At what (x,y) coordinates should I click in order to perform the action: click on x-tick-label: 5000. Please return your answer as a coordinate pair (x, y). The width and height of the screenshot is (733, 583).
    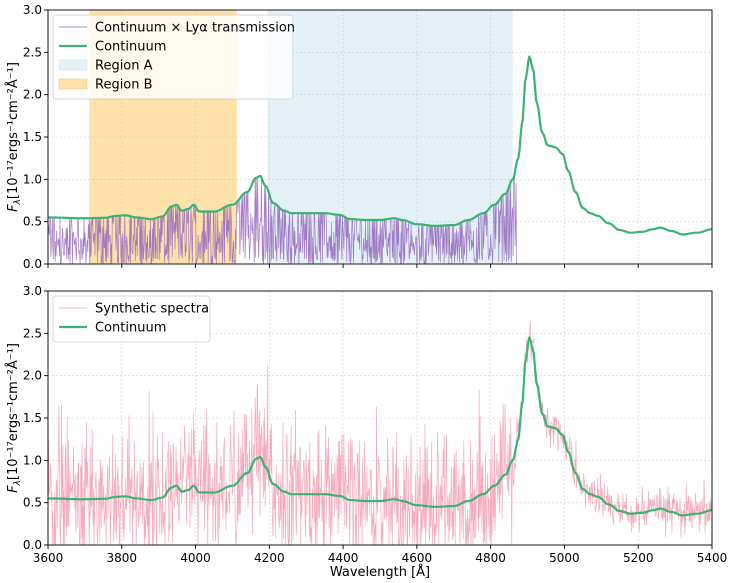
    Looking at the image, I should click on (564, 558).